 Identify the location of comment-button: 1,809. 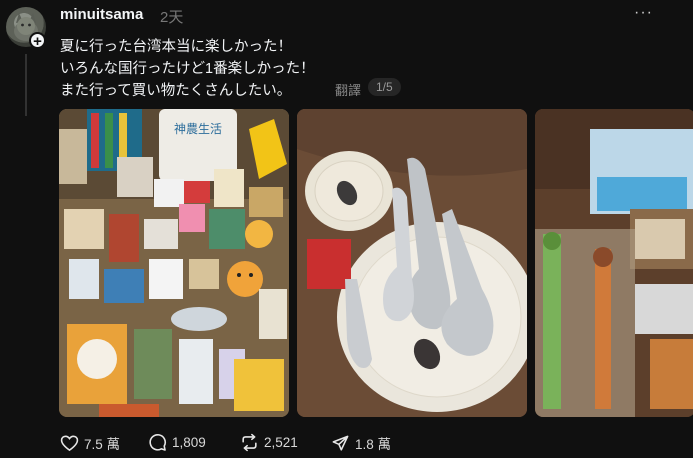
(177, 442).